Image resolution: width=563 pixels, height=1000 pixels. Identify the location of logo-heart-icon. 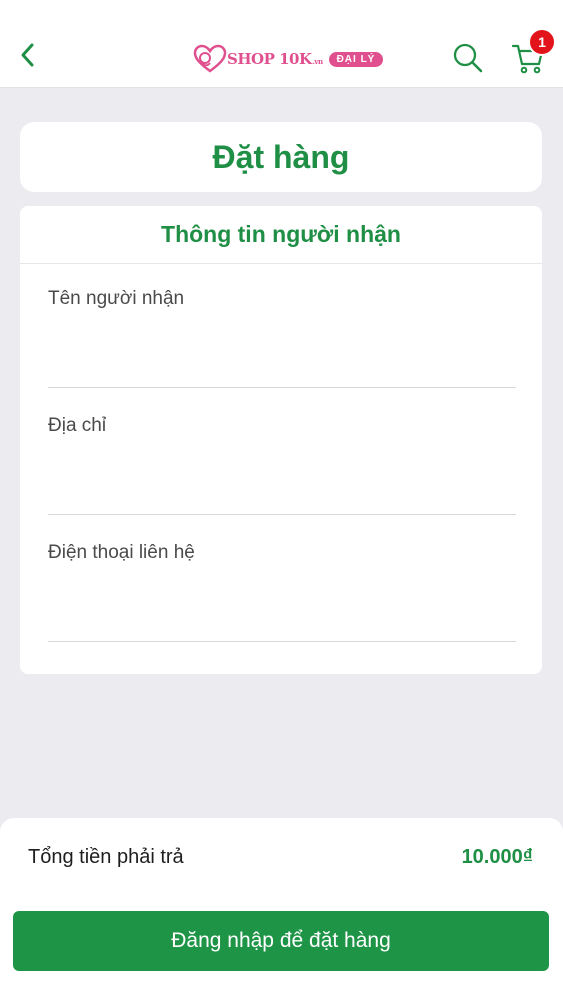
(210, 59).